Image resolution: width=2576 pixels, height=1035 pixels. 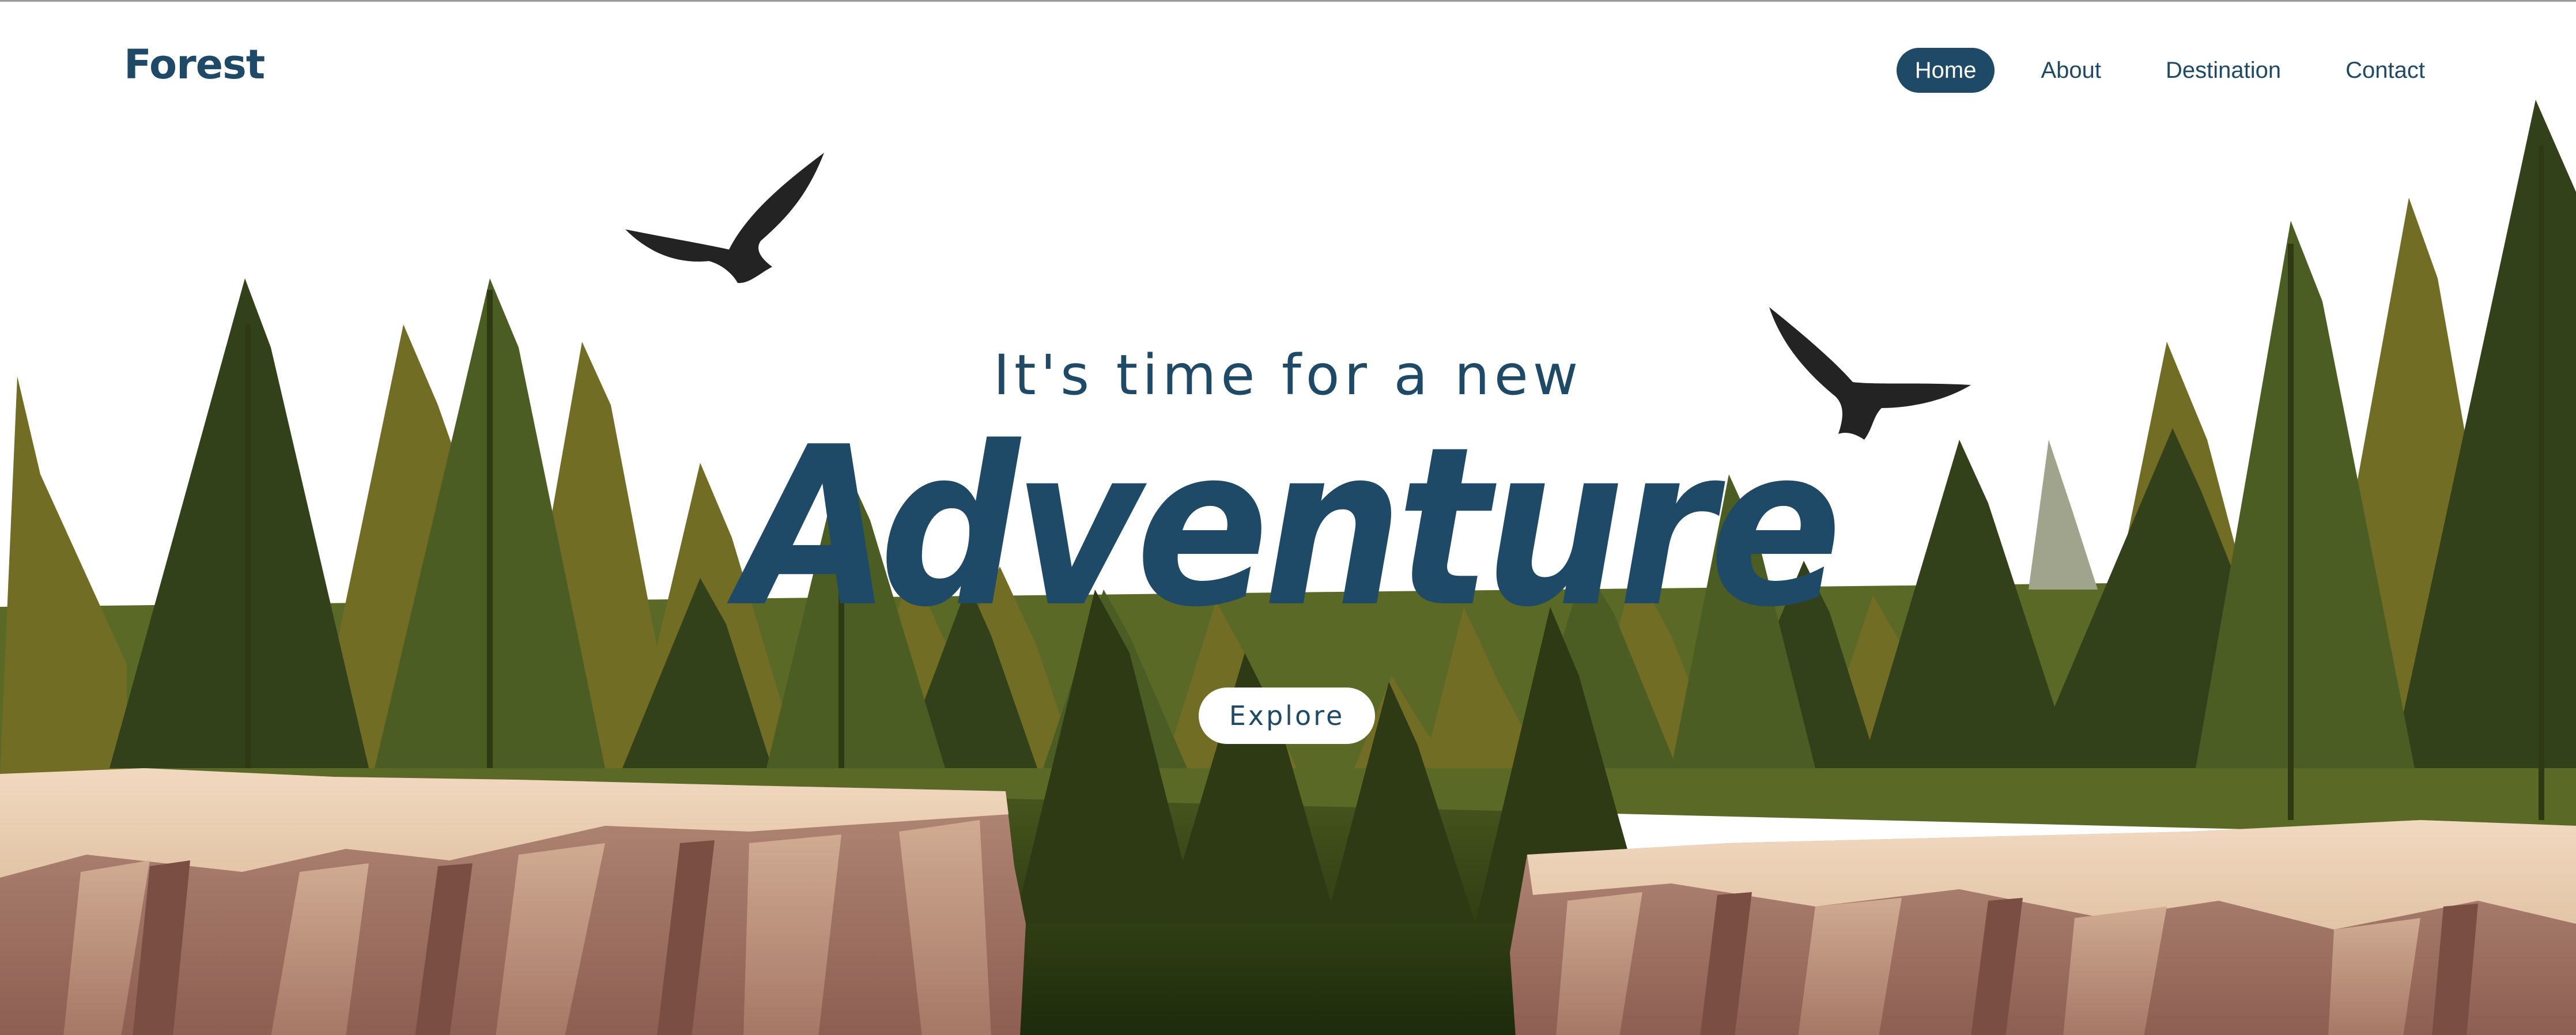 I want to click on explore-button: Explore, so click(x=1287, y=716).